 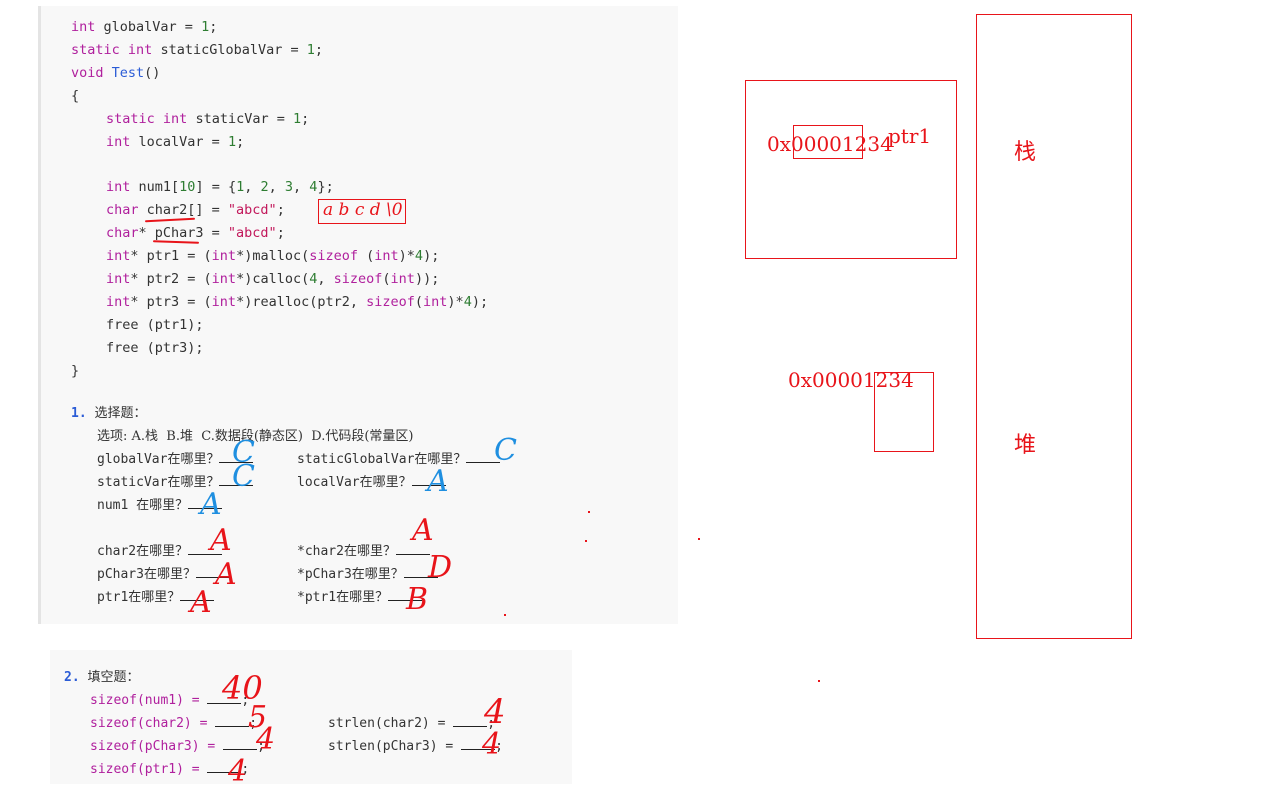 I want to click on stack-frame-box, so click(x=851, y=169).